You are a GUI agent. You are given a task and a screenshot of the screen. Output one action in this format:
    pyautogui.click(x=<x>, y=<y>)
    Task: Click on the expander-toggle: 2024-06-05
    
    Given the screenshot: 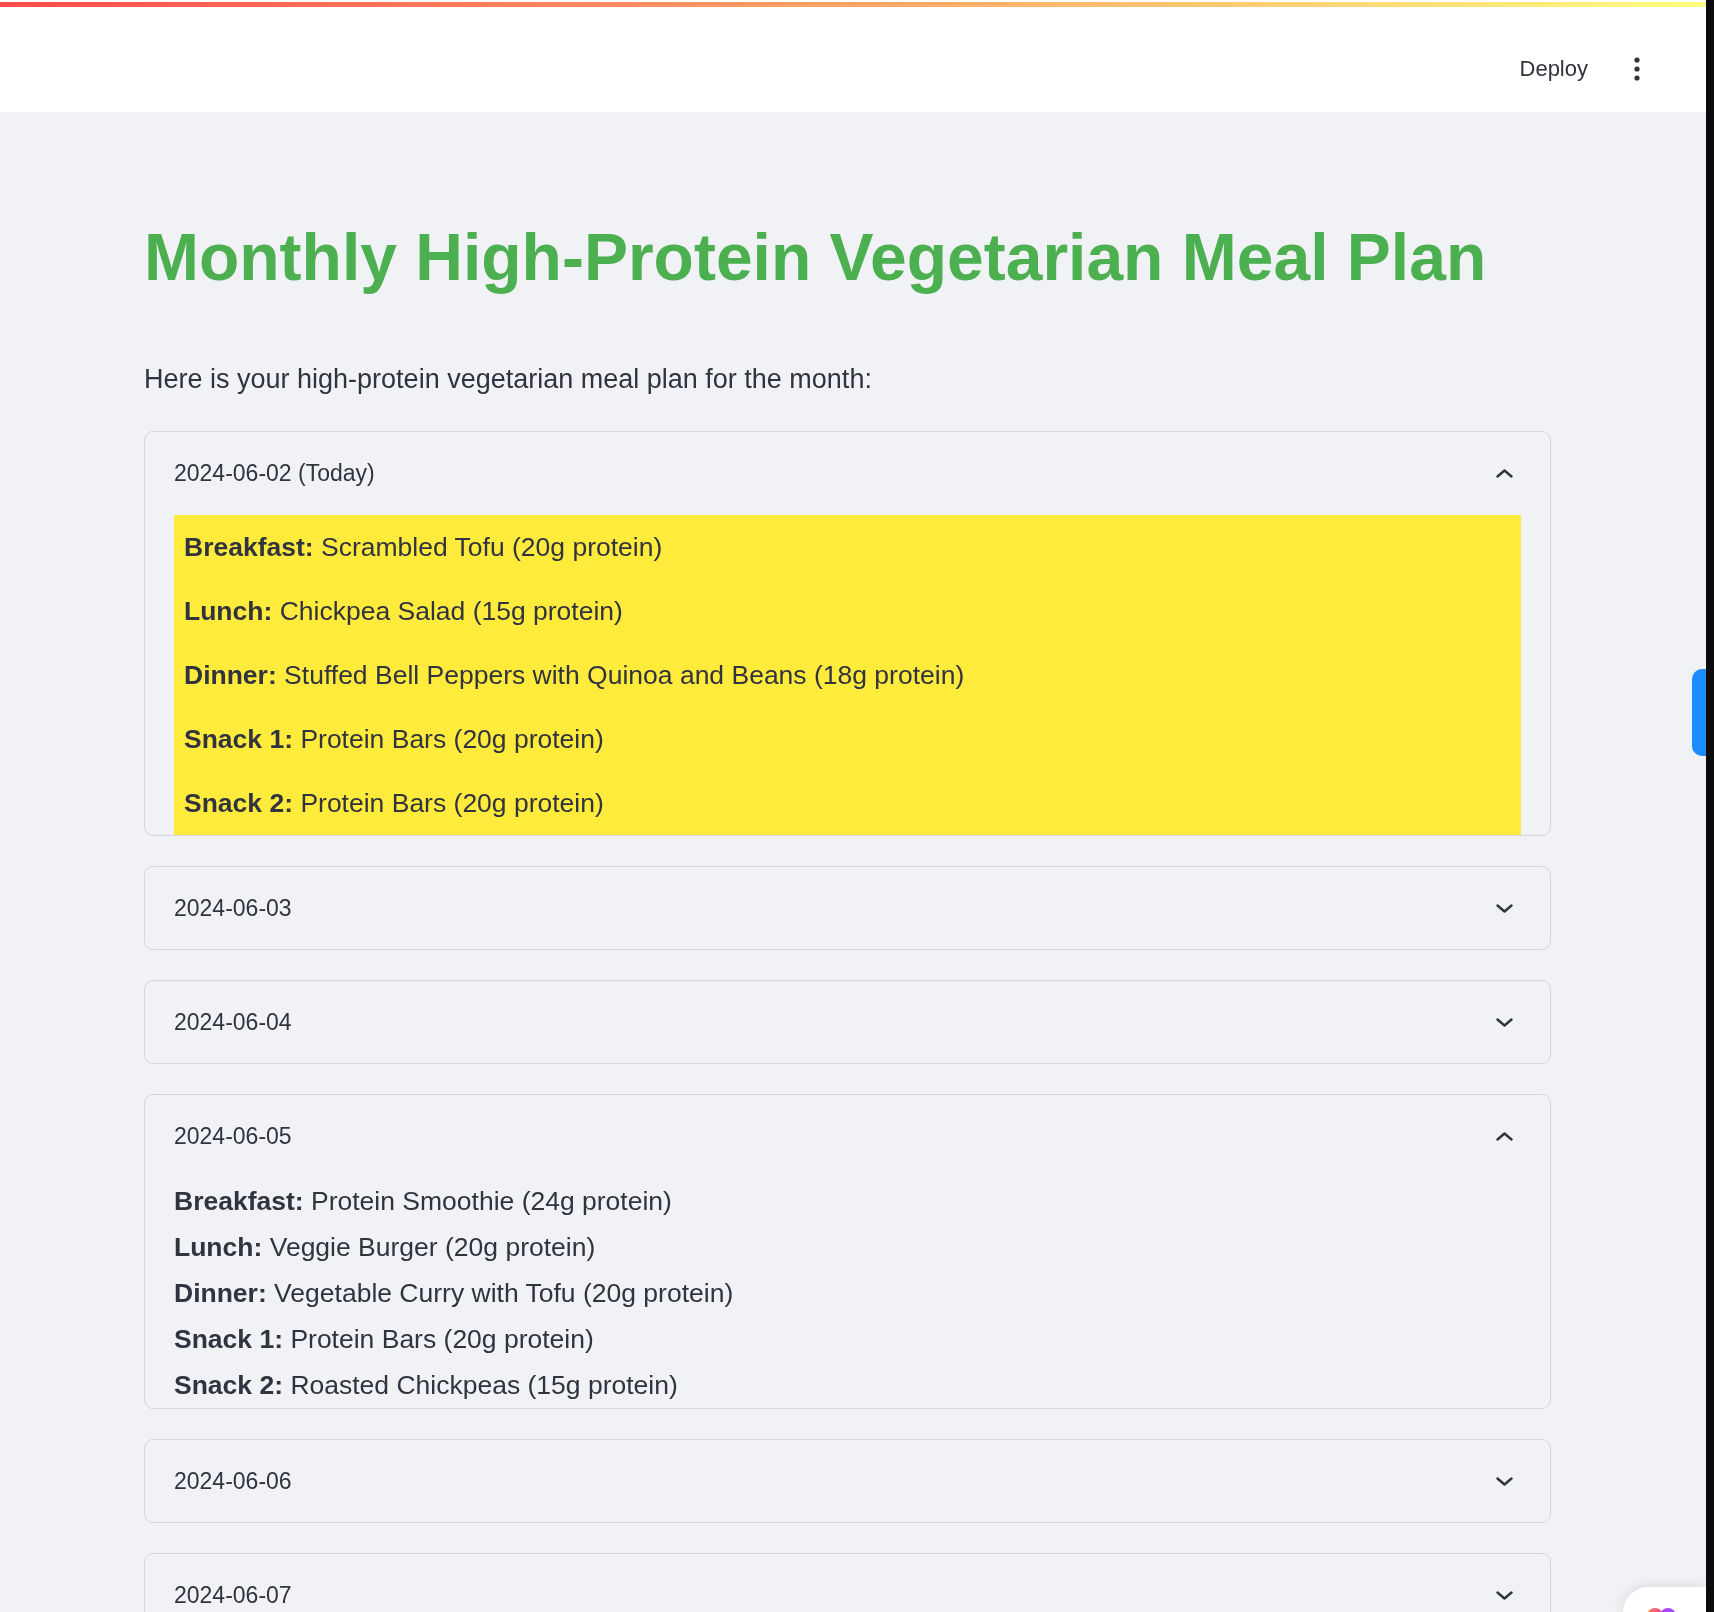 What is the action you would take?
    pyautogui.click(x=847, y=1136)
    